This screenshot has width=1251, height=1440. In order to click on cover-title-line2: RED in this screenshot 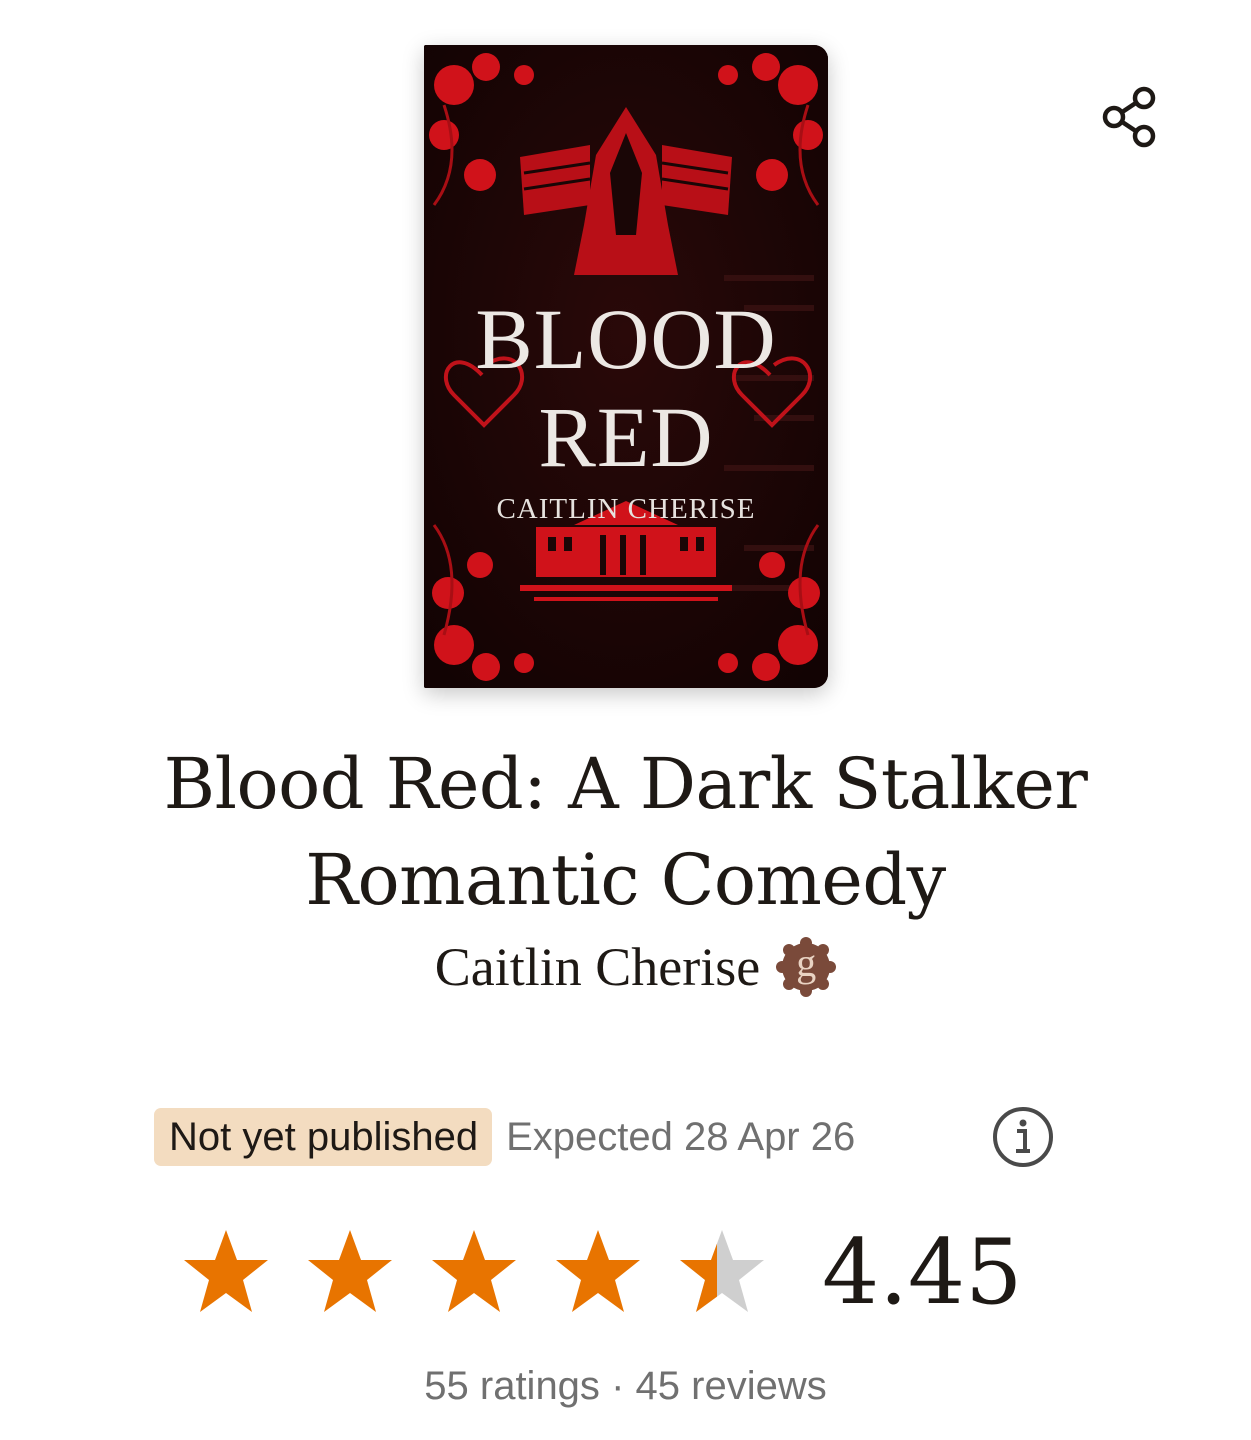, I will do `click(626, 437)`.